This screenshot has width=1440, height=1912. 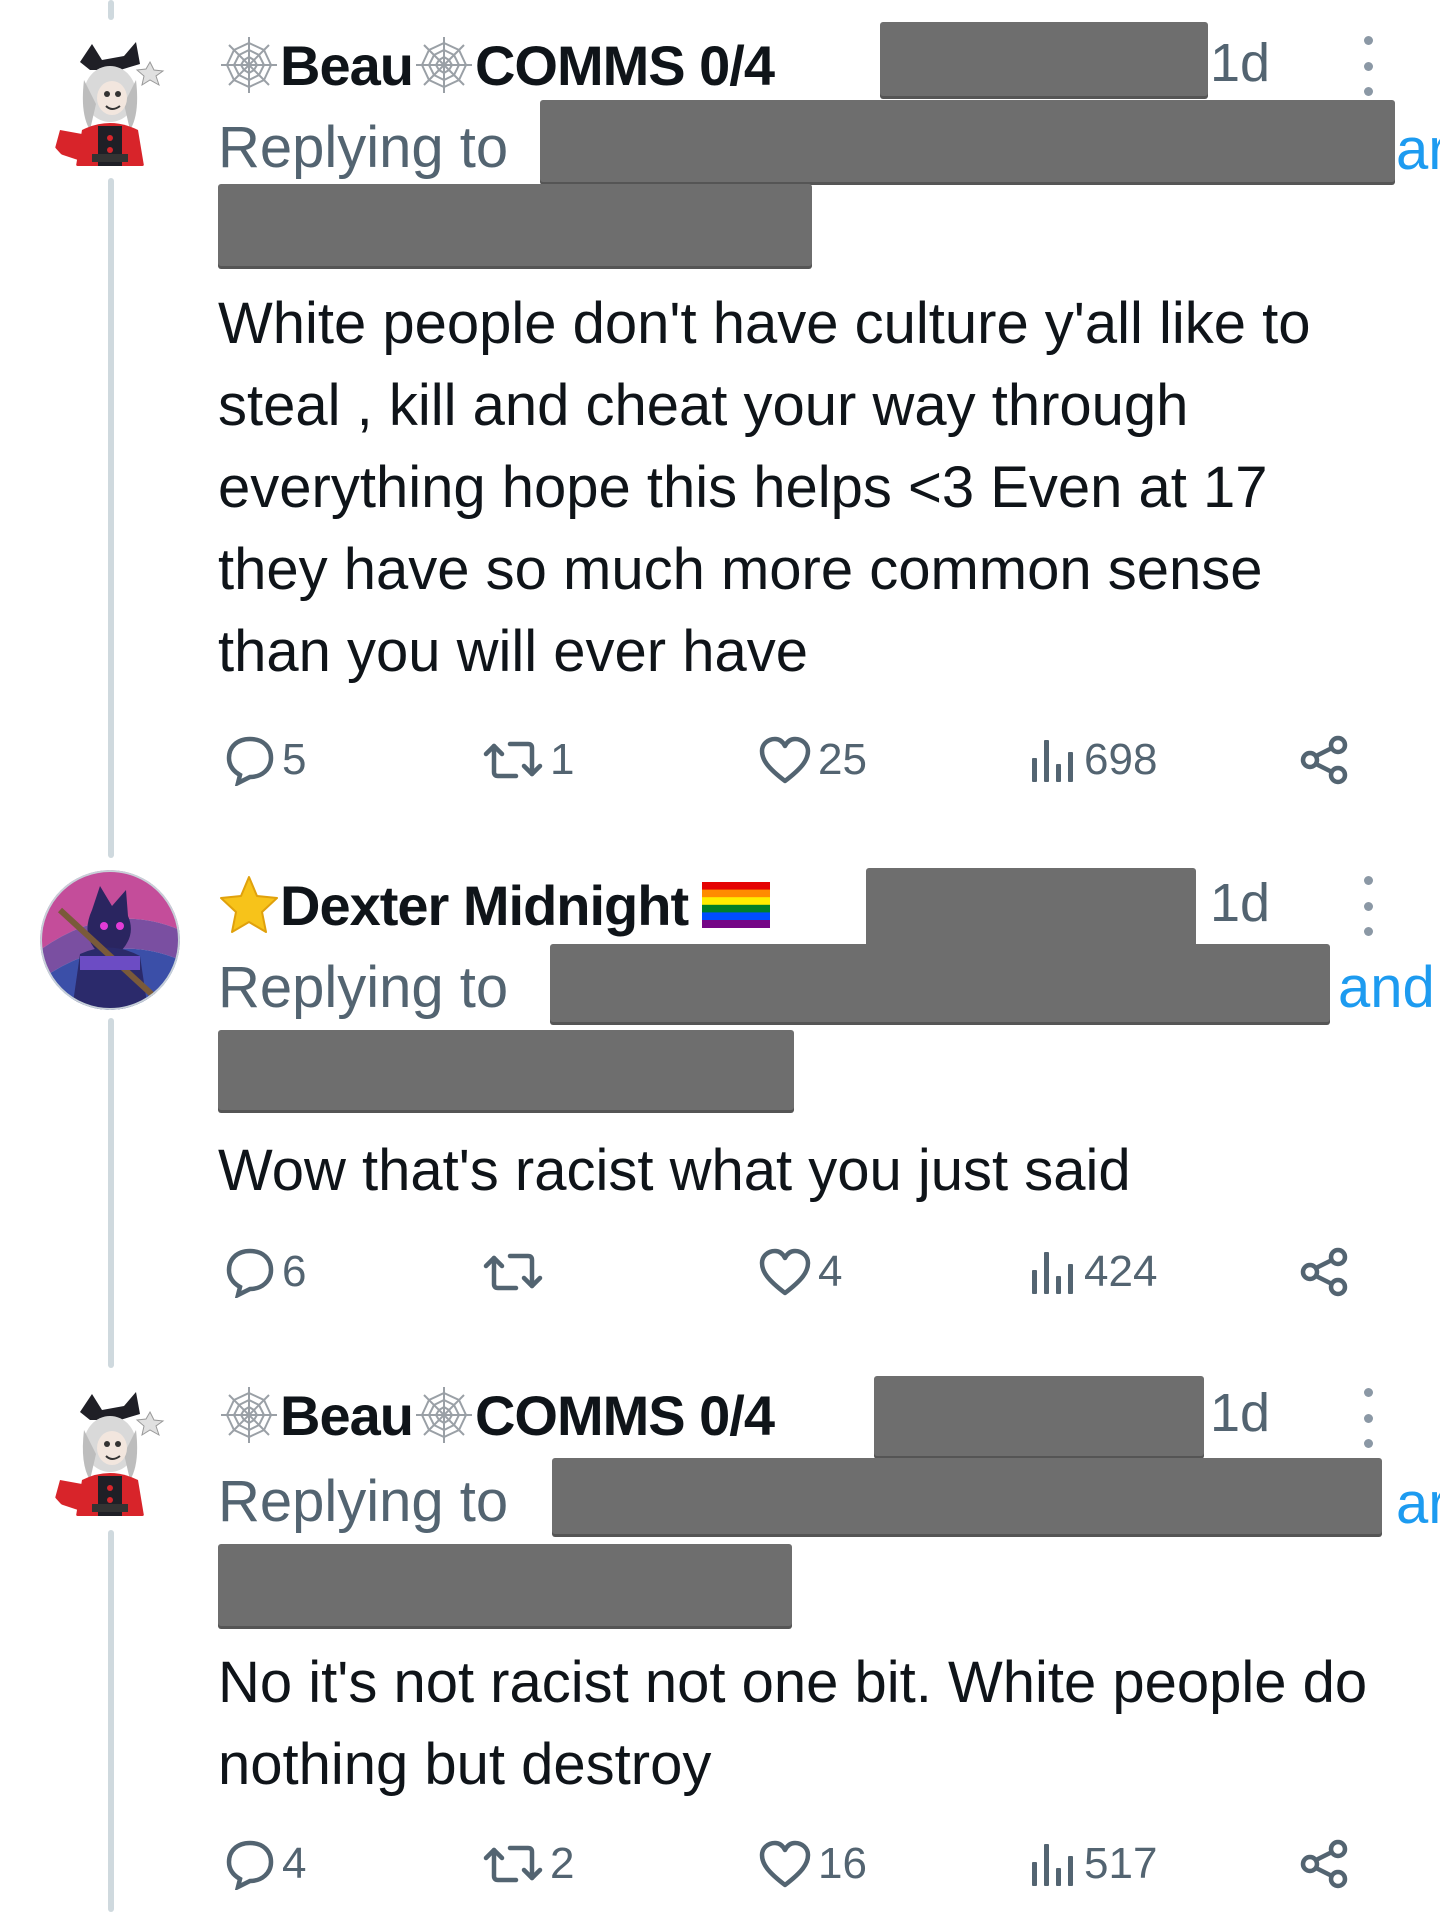 What do you see at coordinates (812, 1864) in the screenshot?
I see `like-button: 16` at bounding box center [812, 1864].